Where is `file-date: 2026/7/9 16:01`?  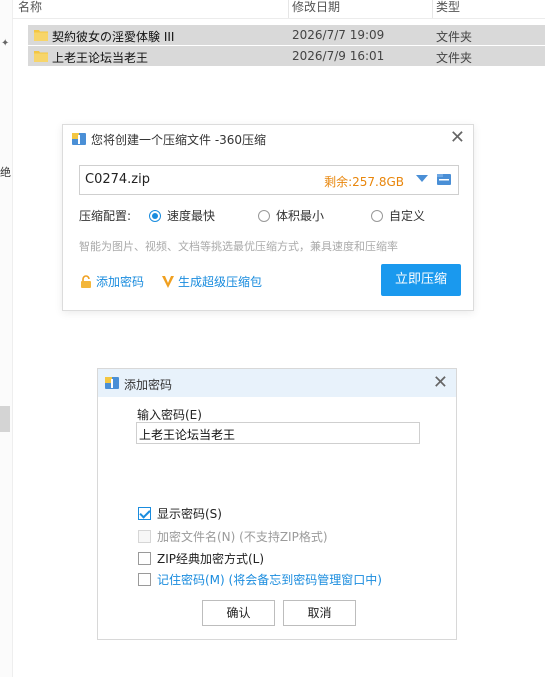 file-date: 2026/7/9 16:01 is located at coordinates (338, 56).